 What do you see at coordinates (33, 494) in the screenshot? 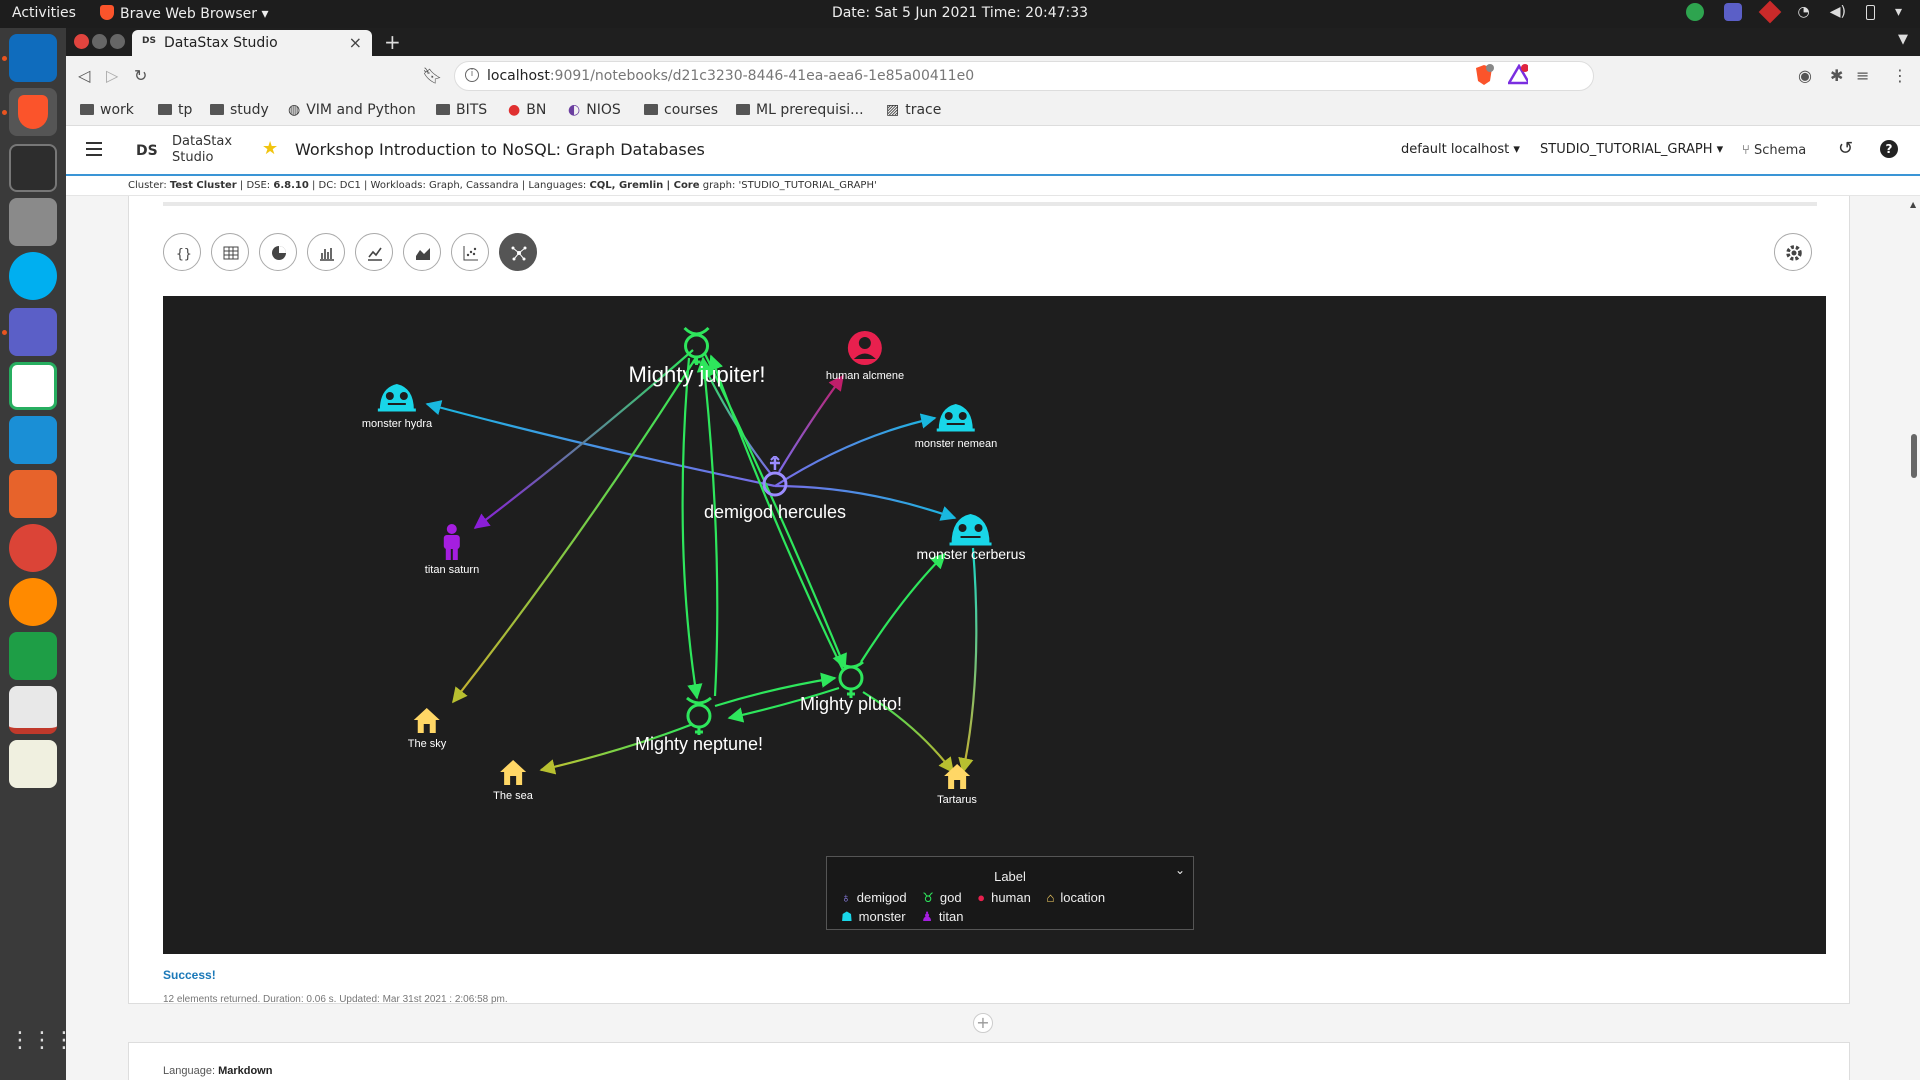
I see `files-icon` at bounding box center [33, 494].